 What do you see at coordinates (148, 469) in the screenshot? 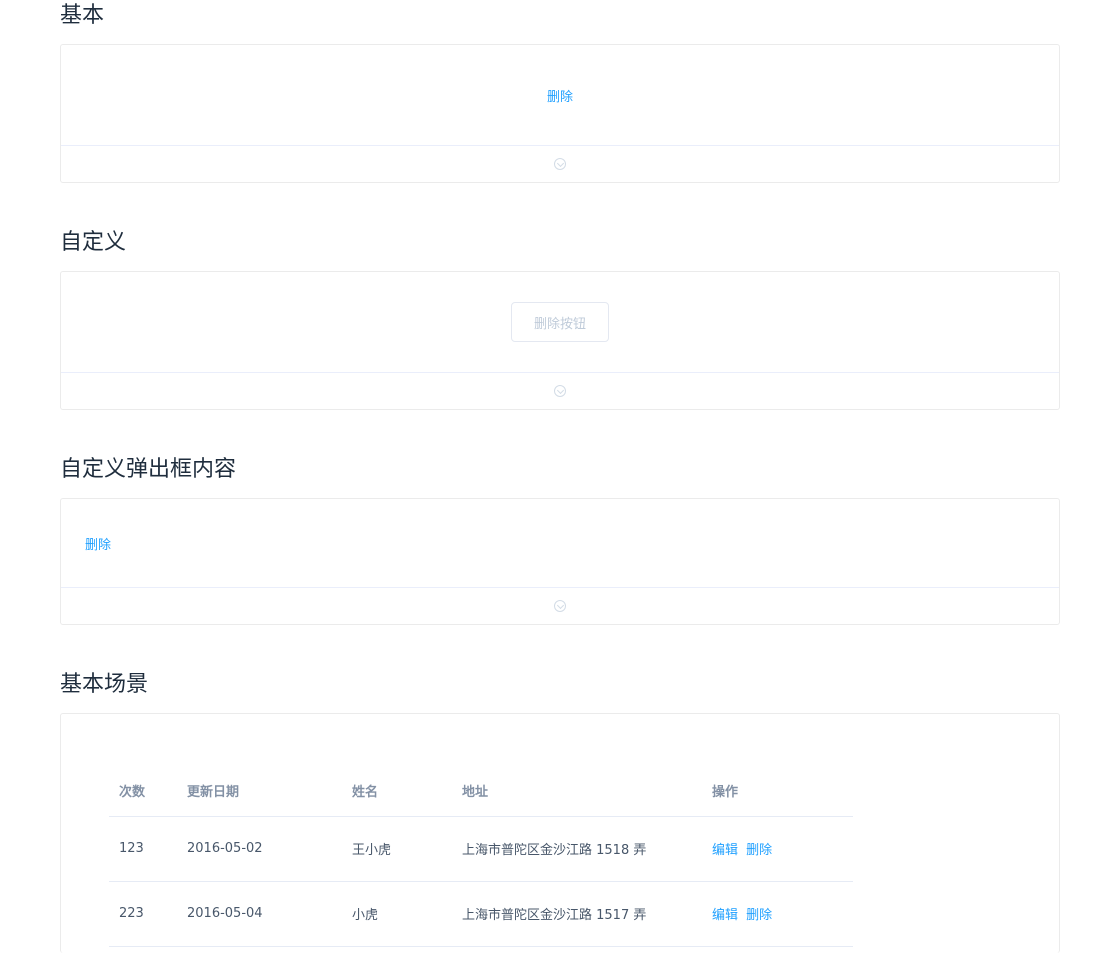
I see `section-title-custom-popup: 自定义弹出框内容` at bounding box center [148, 469].